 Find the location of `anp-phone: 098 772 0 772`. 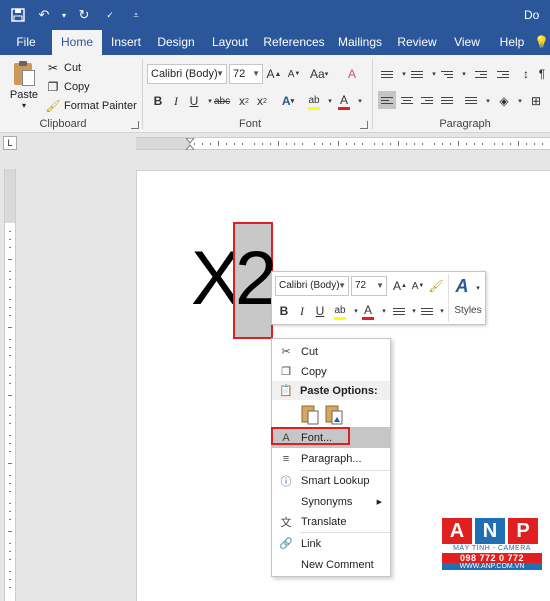

anp-phone: 098 772 0 772 is located at coordinates (492, 558).